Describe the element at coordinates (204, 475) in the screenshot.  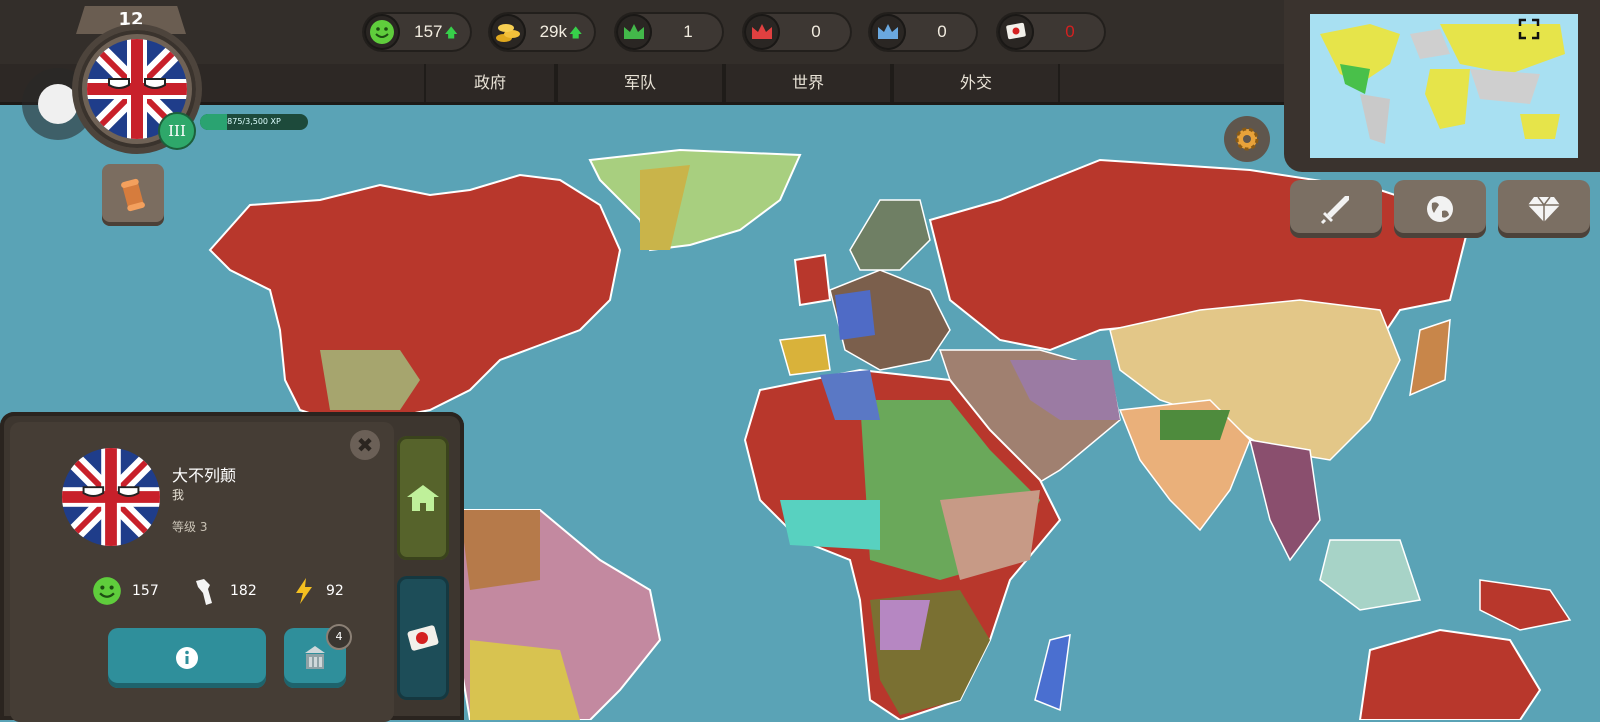
I see `country-name: 大不列颠` at that location.